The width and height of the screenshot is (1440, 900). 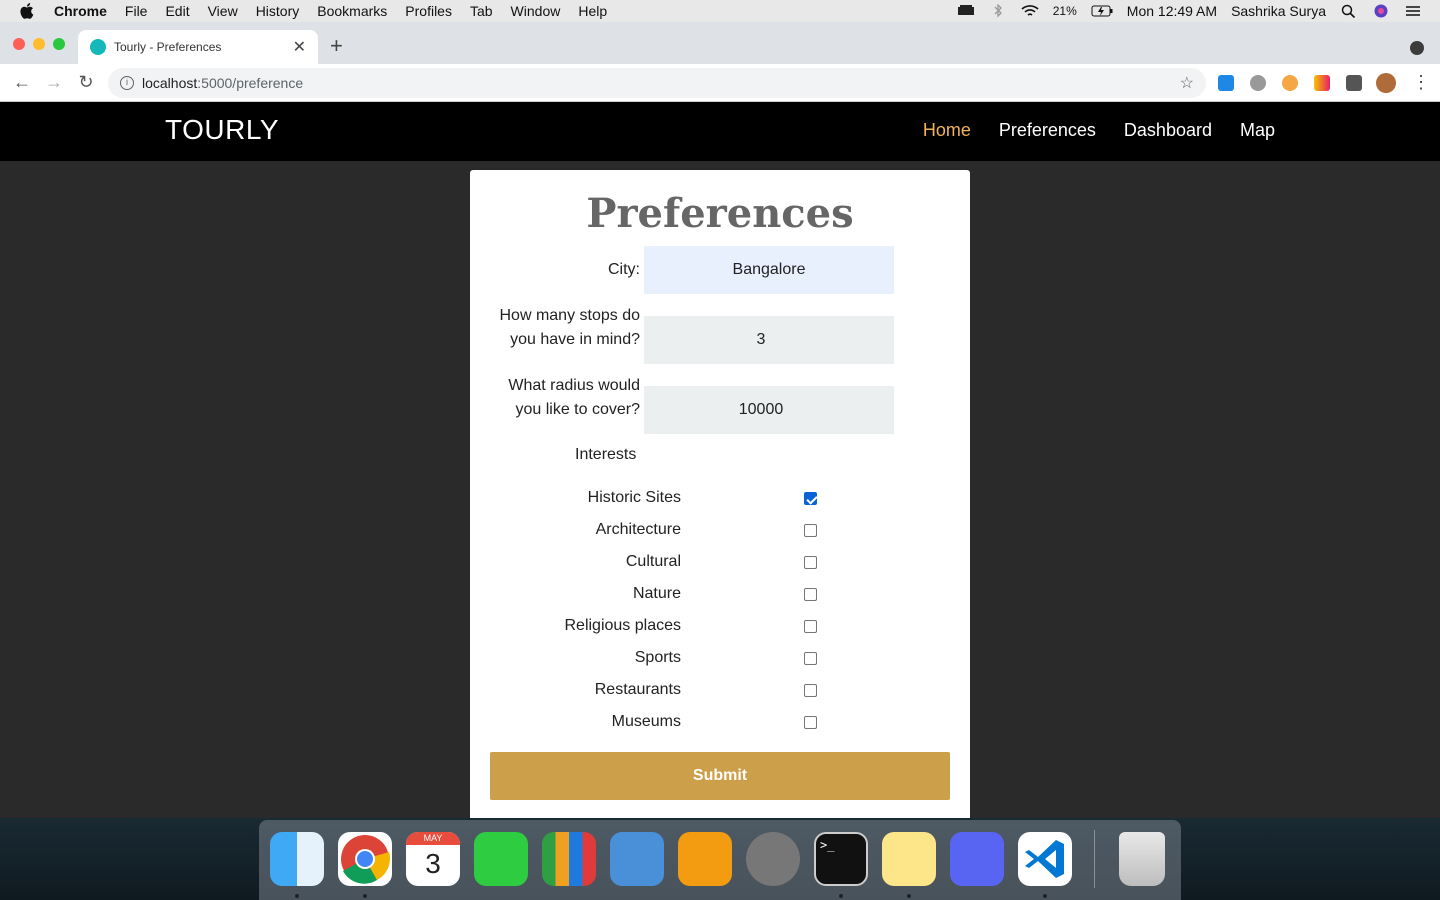 I want to click on facetime-icon, so click(x=501, y=859).